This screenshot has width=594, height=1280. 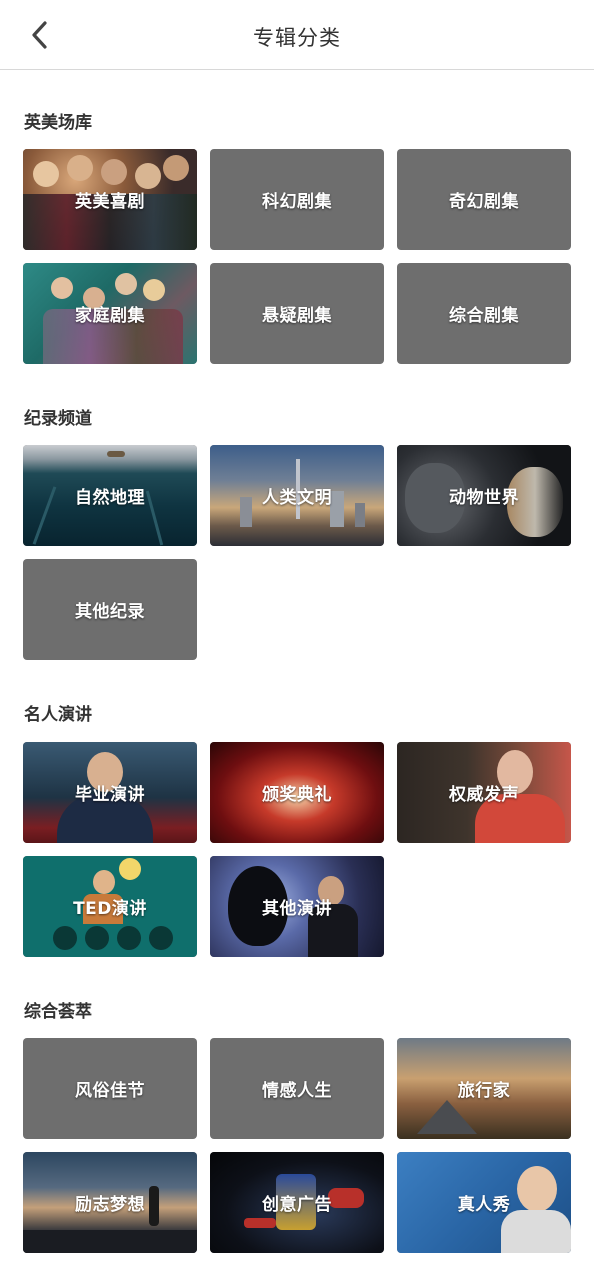 What do you see at coordinates (484, 1091) in the screenshot?
I see `tile-label: 旅行家` at bounding box center [484, 1091].